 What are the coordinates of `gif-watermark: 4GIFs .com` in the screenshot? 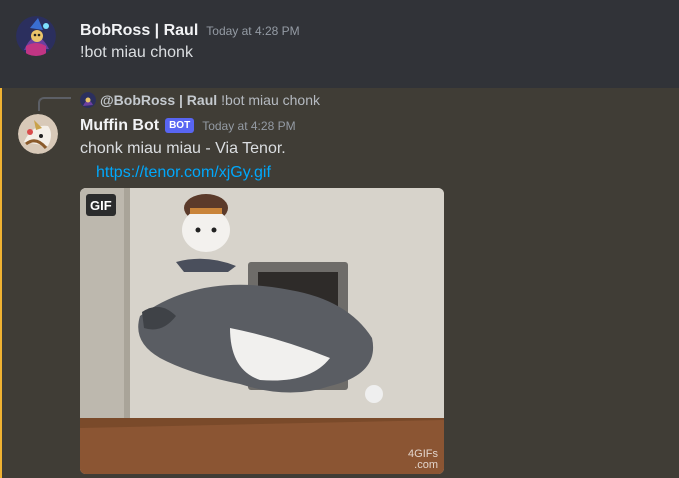 It's located at (423, 460).